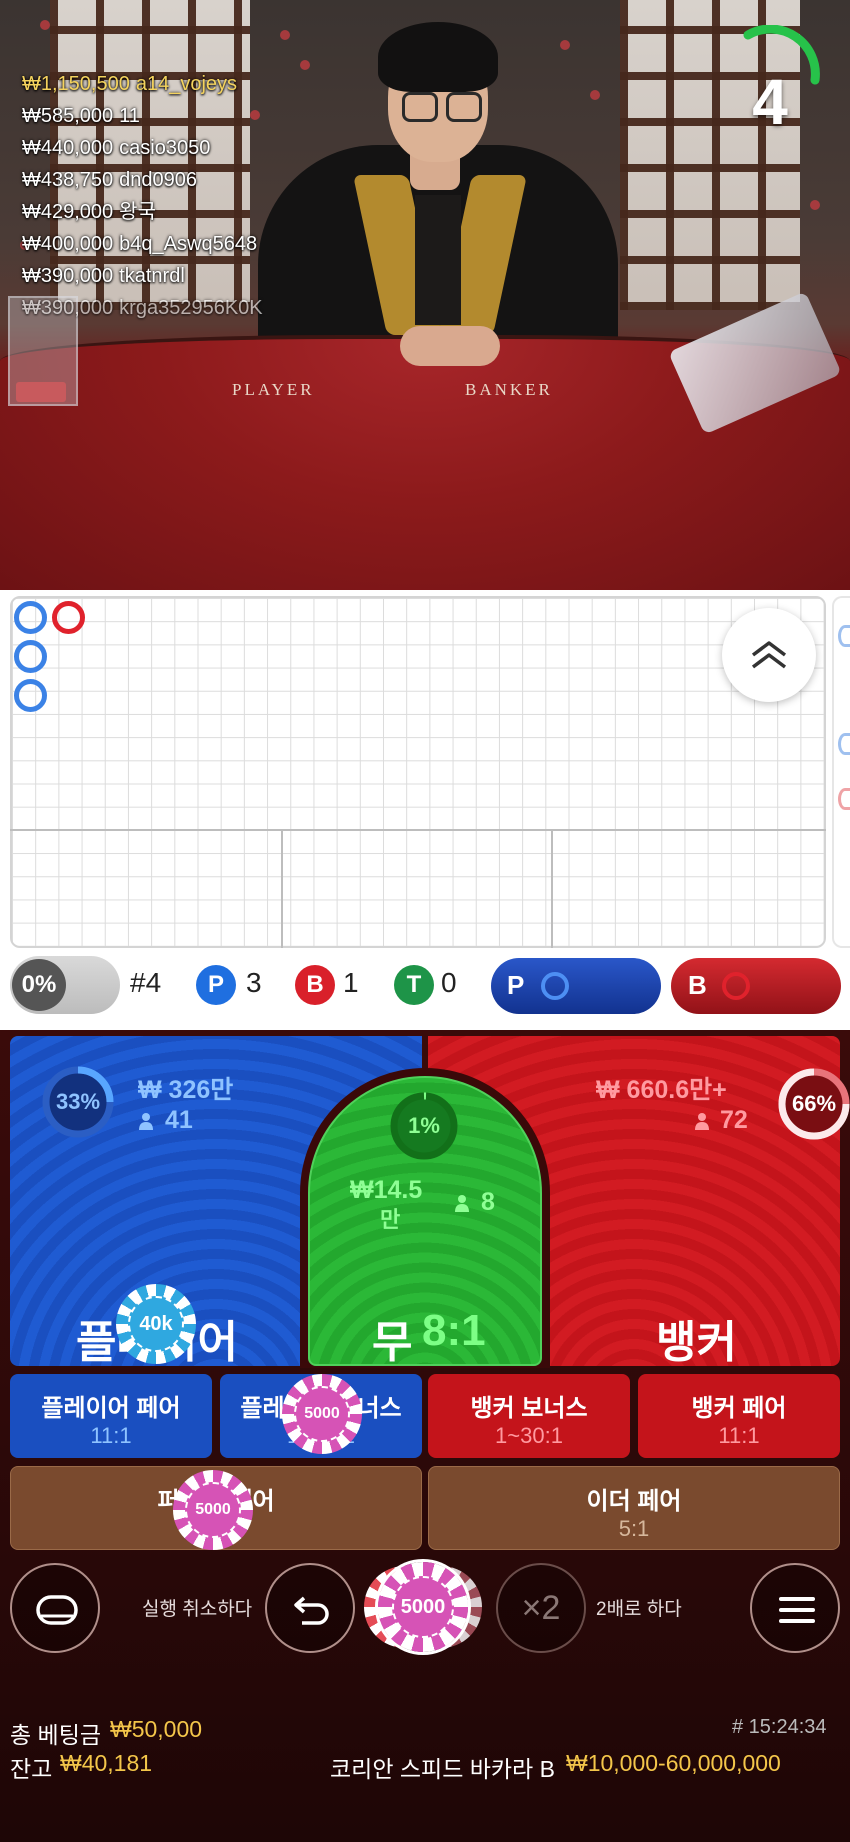  Describe the element at coordinates (39, 985) in the screenshot. I see `percent-value: 0%` at that location.